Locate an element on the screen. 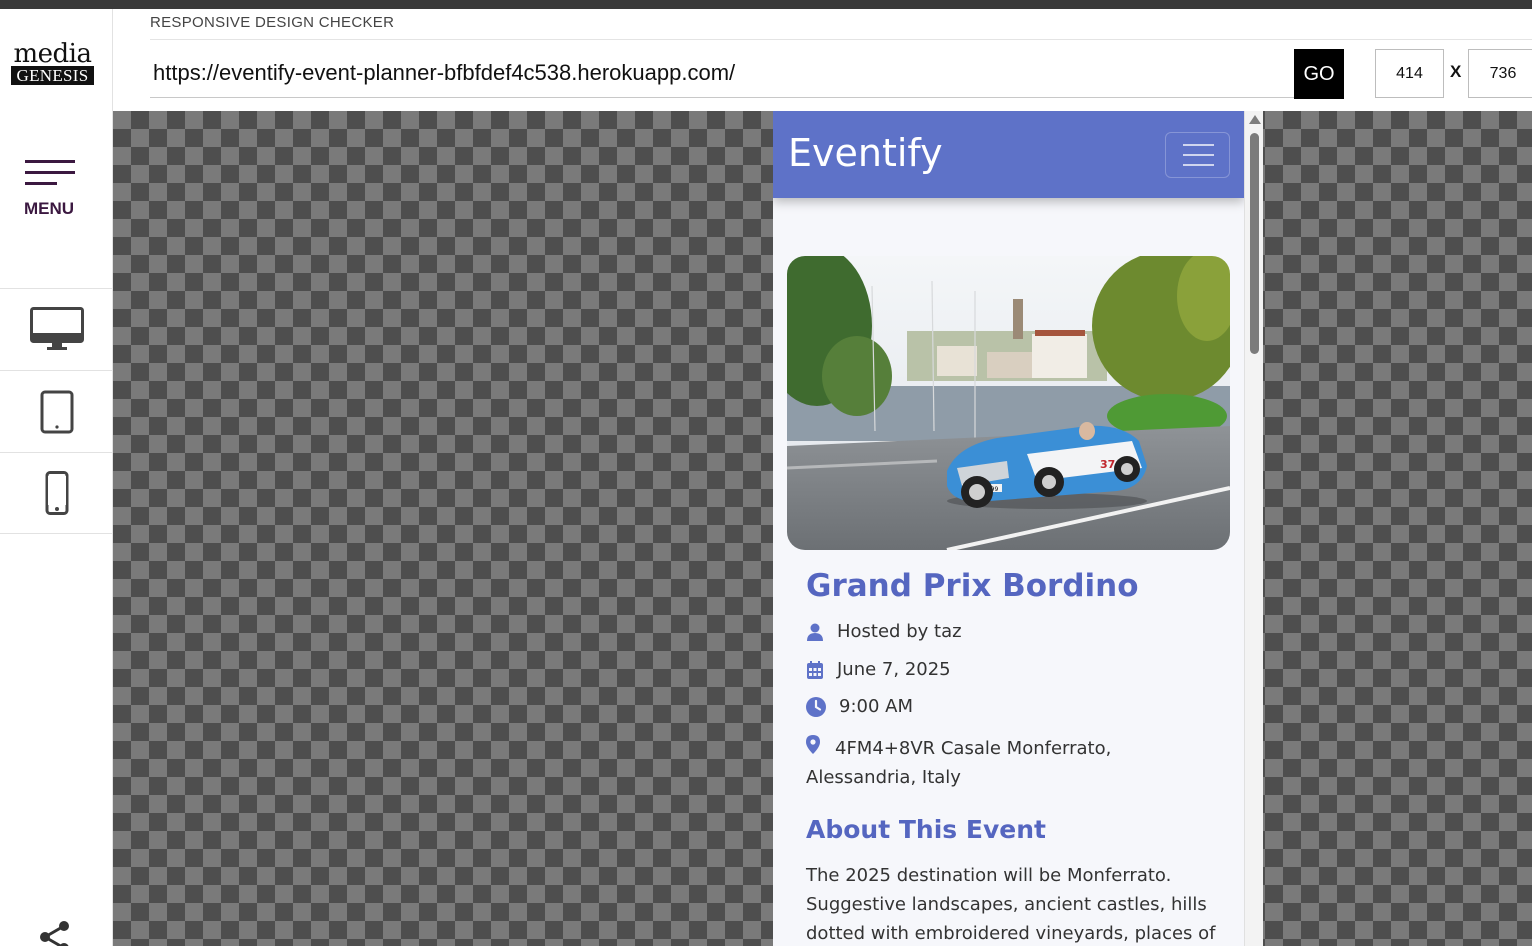 The height and width of the screenshot is (946, 1532). event-time-row: 9:00 AM is located at coordinates (859, 706).